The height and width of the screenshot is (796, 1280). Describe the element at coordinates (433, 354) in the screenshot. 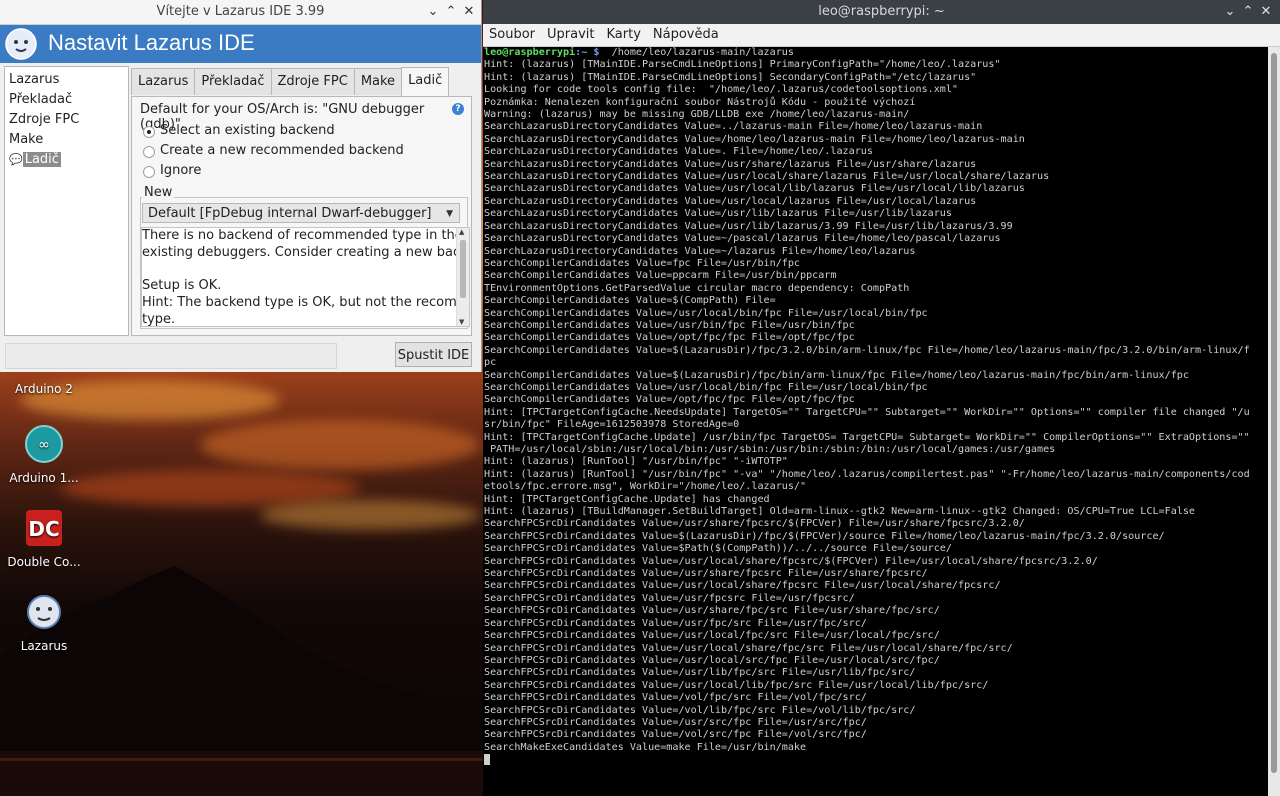

I see `run-ide-button: Spustit IDE` at that location.